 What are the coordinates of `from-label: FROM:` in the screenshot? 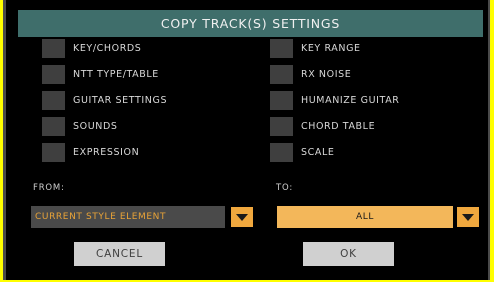 It's located at (49, 188).